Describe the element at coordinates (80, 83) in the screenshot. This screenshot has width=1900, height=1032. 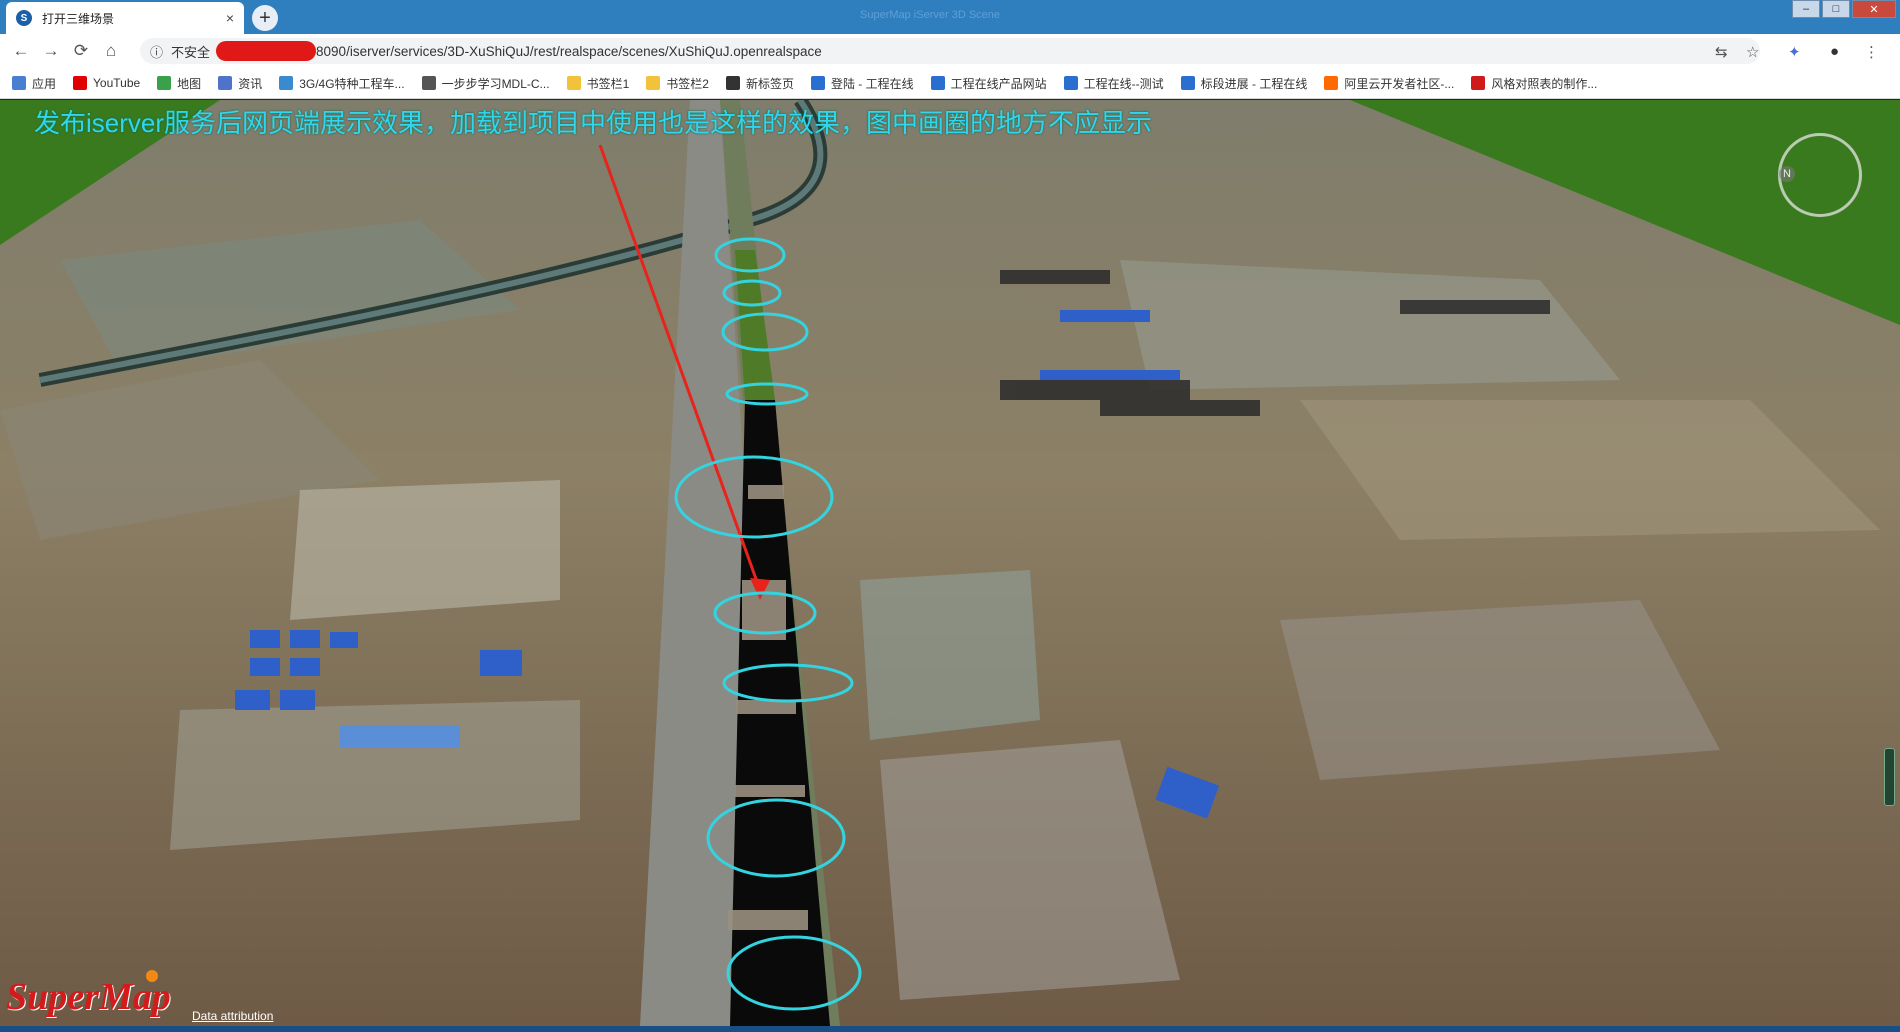
I see `youtube-icon` at that location.